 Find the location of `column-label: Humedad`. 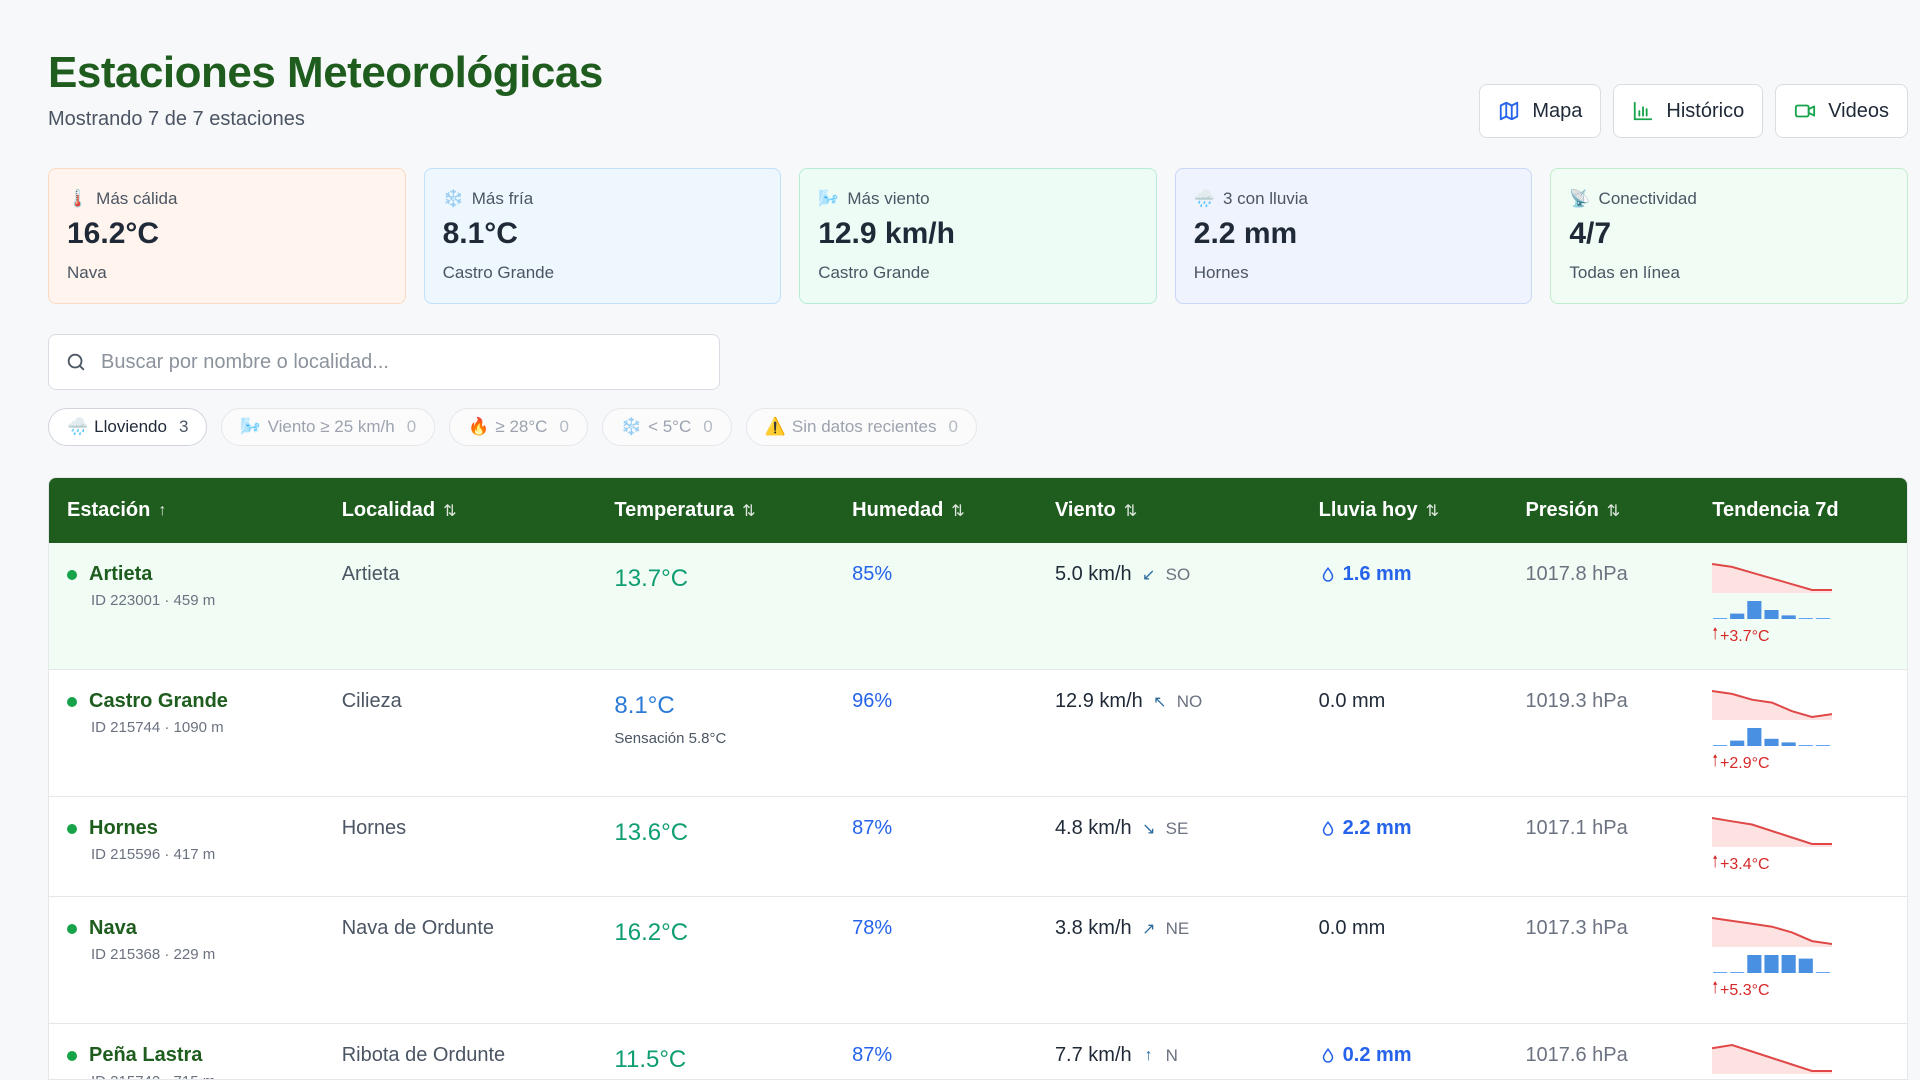

column-label: Humedad is located at coordinates (898, 510).